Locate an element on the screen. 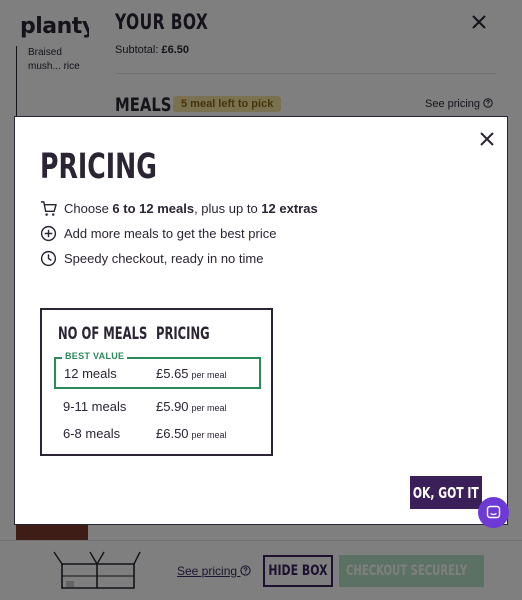 The width and height of the screenshot is (522, 600). modal-title: PRICING is located at coordinates (98, 167).